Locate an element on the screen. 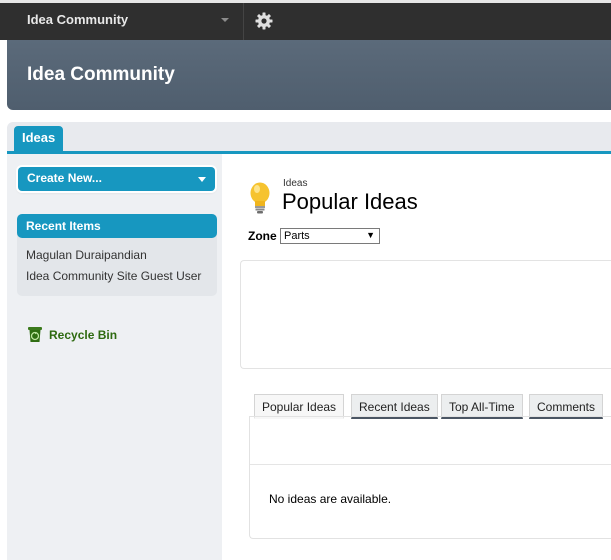 The image size is (611, 560). zone-label: Zone is located at coordinates (262, 236).